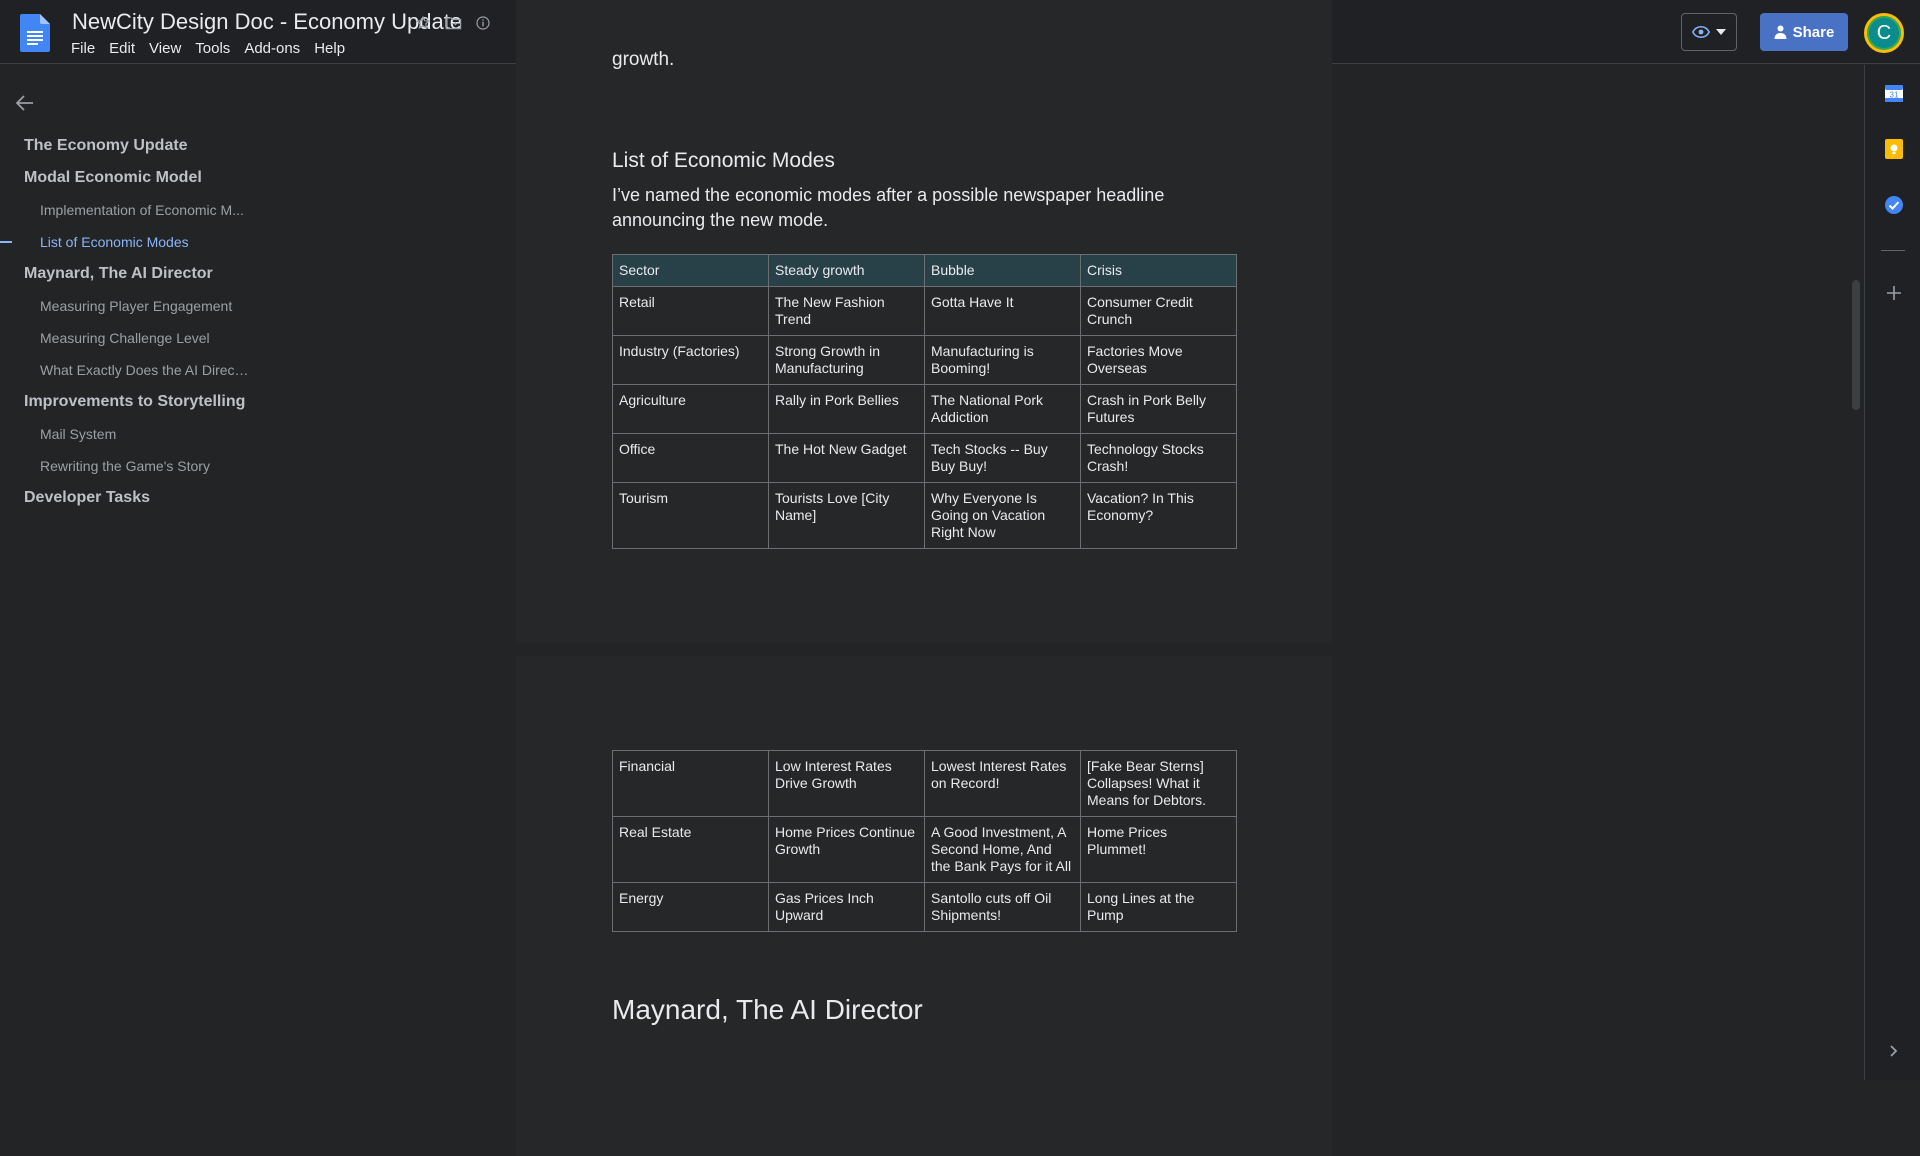  Describe the element at coordinates (846, 907) in the screenshot. I see `table-cell: Gas Prices Inch Upward` at that location.